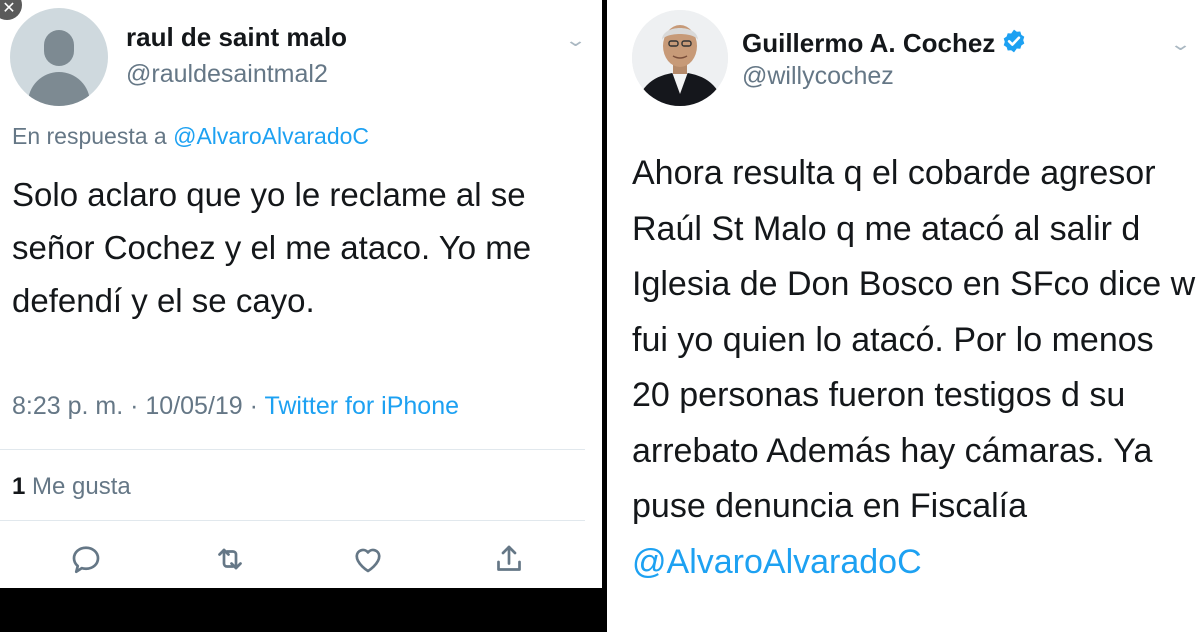 The image size is (1200, 632). What do you see at coordinates (236, 37) in the screenshot?
I see `author-name: raul de saint malo` at bounding box center [236, 37].